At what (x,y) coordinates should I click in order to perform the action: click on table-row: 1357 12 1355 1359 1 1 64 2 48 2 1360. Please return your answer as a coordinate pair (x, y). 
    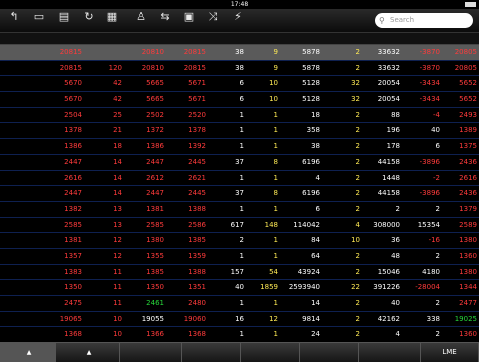
    Looking at the image, I should click on (239, 257).